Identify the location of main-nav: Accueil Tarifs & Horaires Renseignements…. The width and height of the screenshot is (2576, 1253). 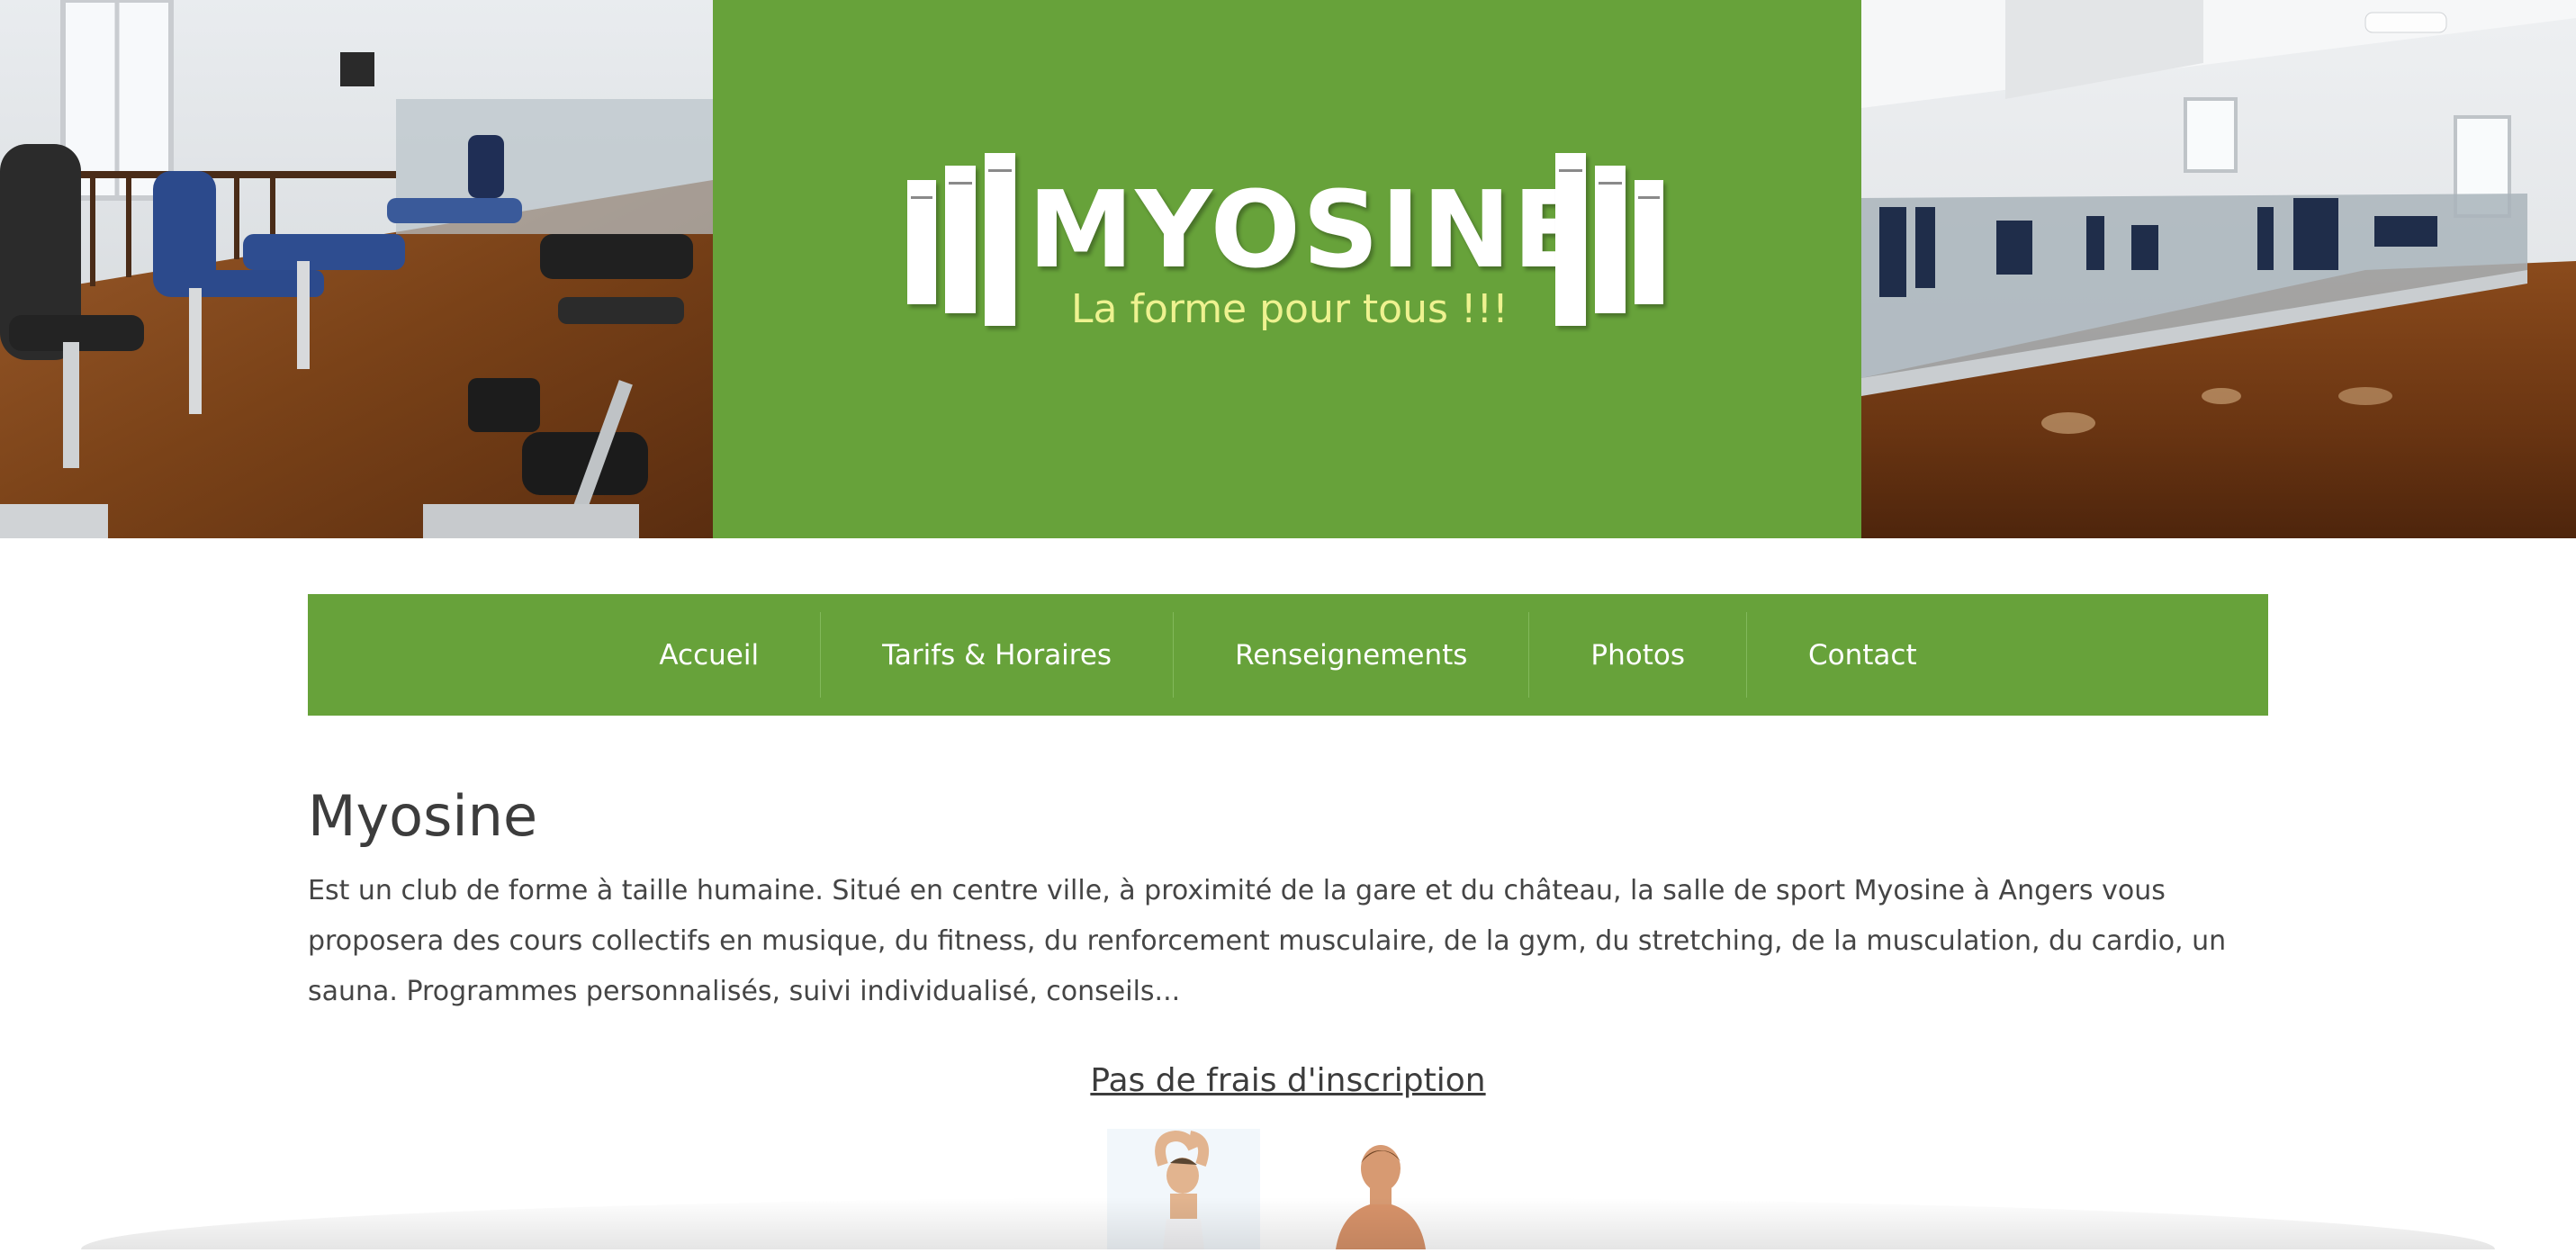
(1288, 655).